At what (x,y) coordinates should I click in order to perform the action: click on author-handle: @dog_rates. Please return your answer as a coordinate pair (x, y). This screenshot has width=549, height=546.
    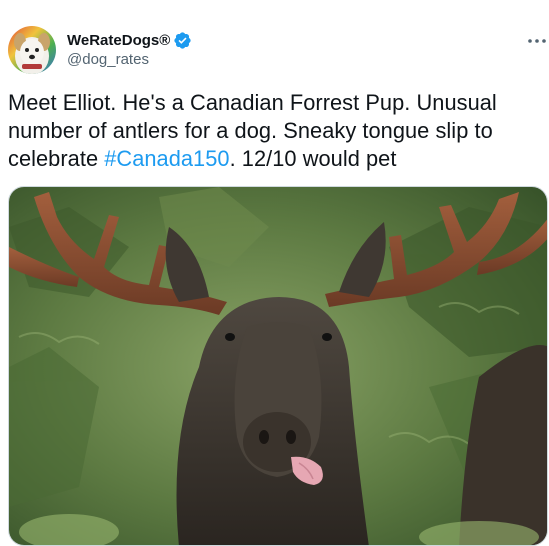
    Looking at the image, I should click on (108, 59).